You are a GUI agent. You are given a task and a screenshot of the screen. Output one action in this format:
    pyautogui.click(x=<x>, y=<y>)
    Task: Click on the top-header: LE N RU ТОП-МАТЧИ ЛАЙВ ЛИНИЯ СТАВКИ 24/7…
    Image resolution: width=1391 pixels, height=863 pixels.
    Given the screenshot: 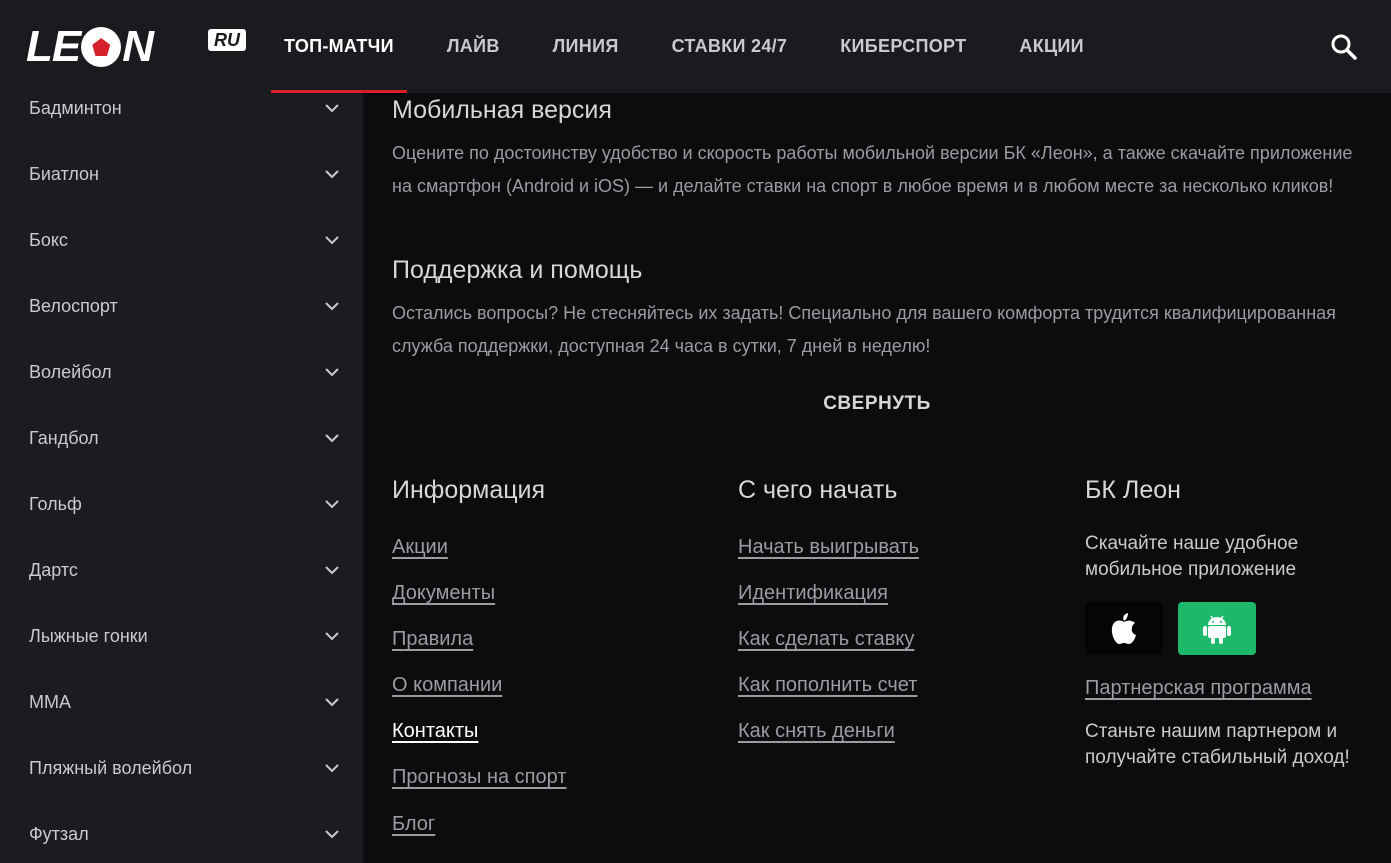 What is the action you would take?
    pyautogui.click(x=695, y=46)
    